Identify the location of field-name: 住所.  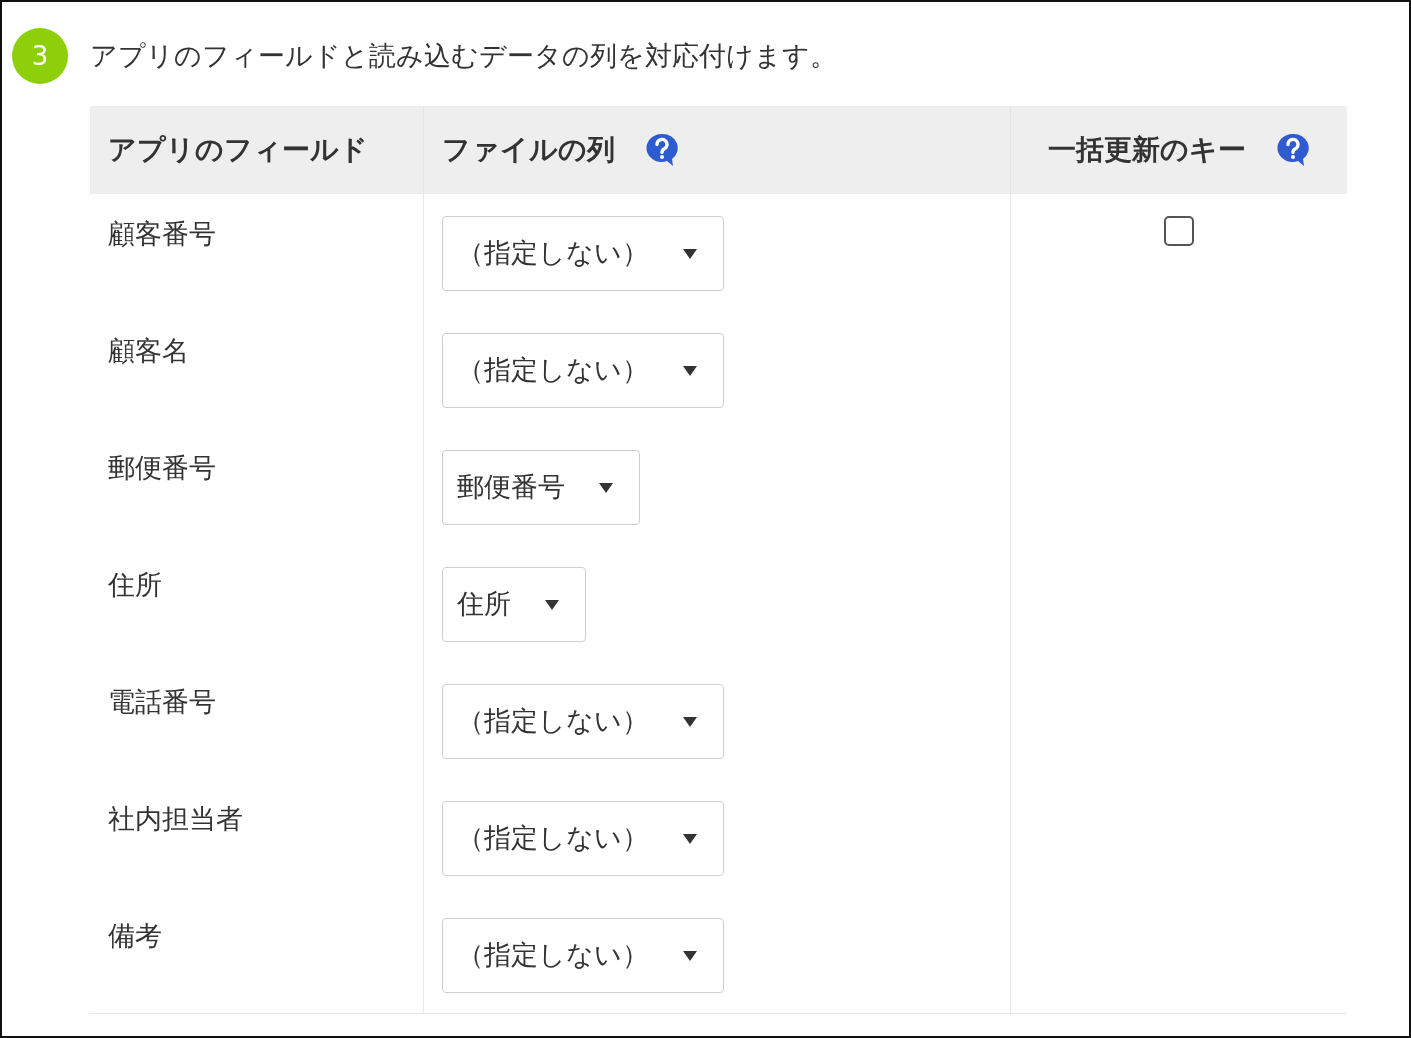
(135, 584).